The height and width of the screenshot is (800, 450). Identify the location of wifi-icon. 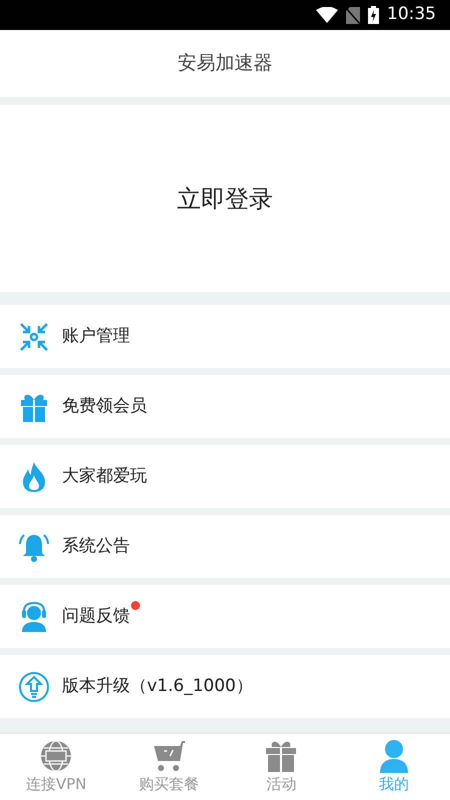
(327, 15).